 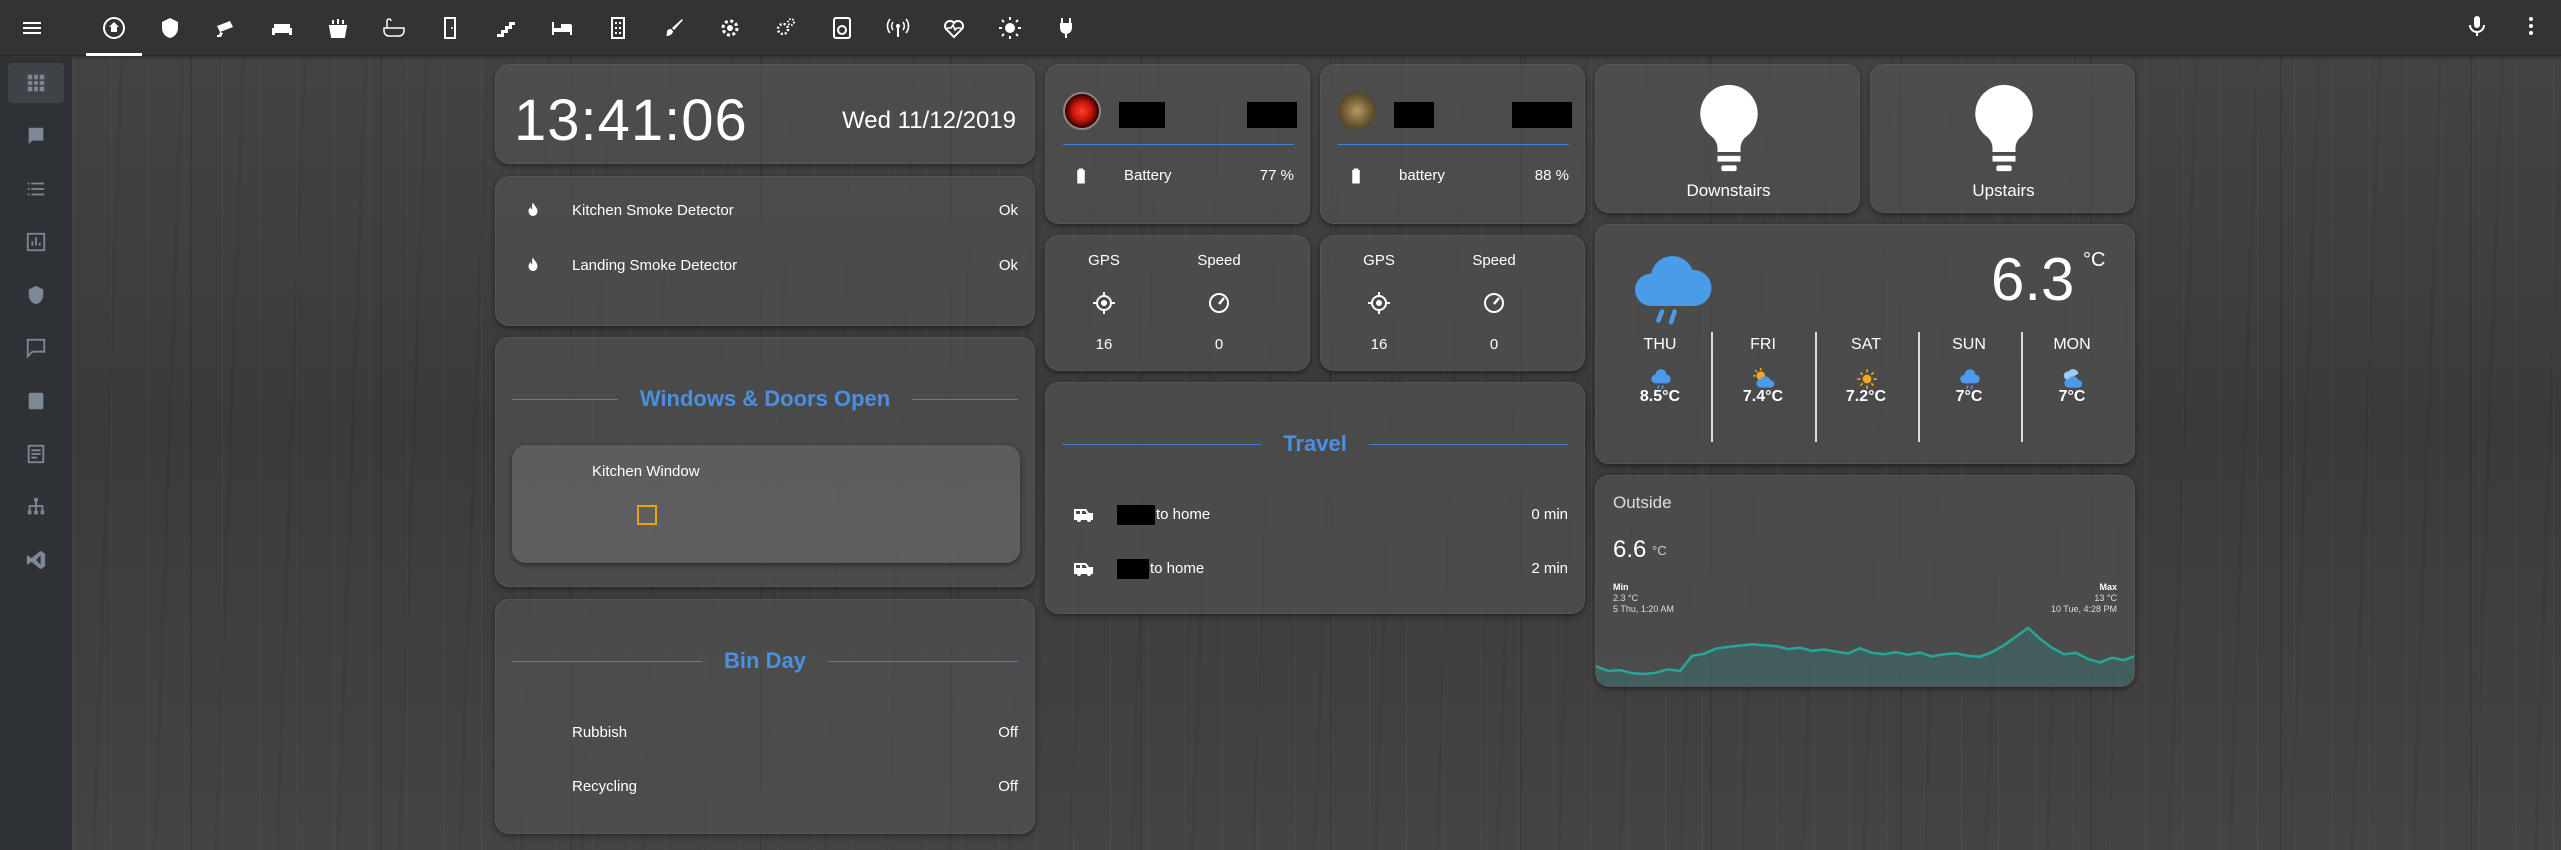 What do you see at coordinates (282, 28) in the screenshot?
I see `sofa-icon` at bounding box center [282, 28].